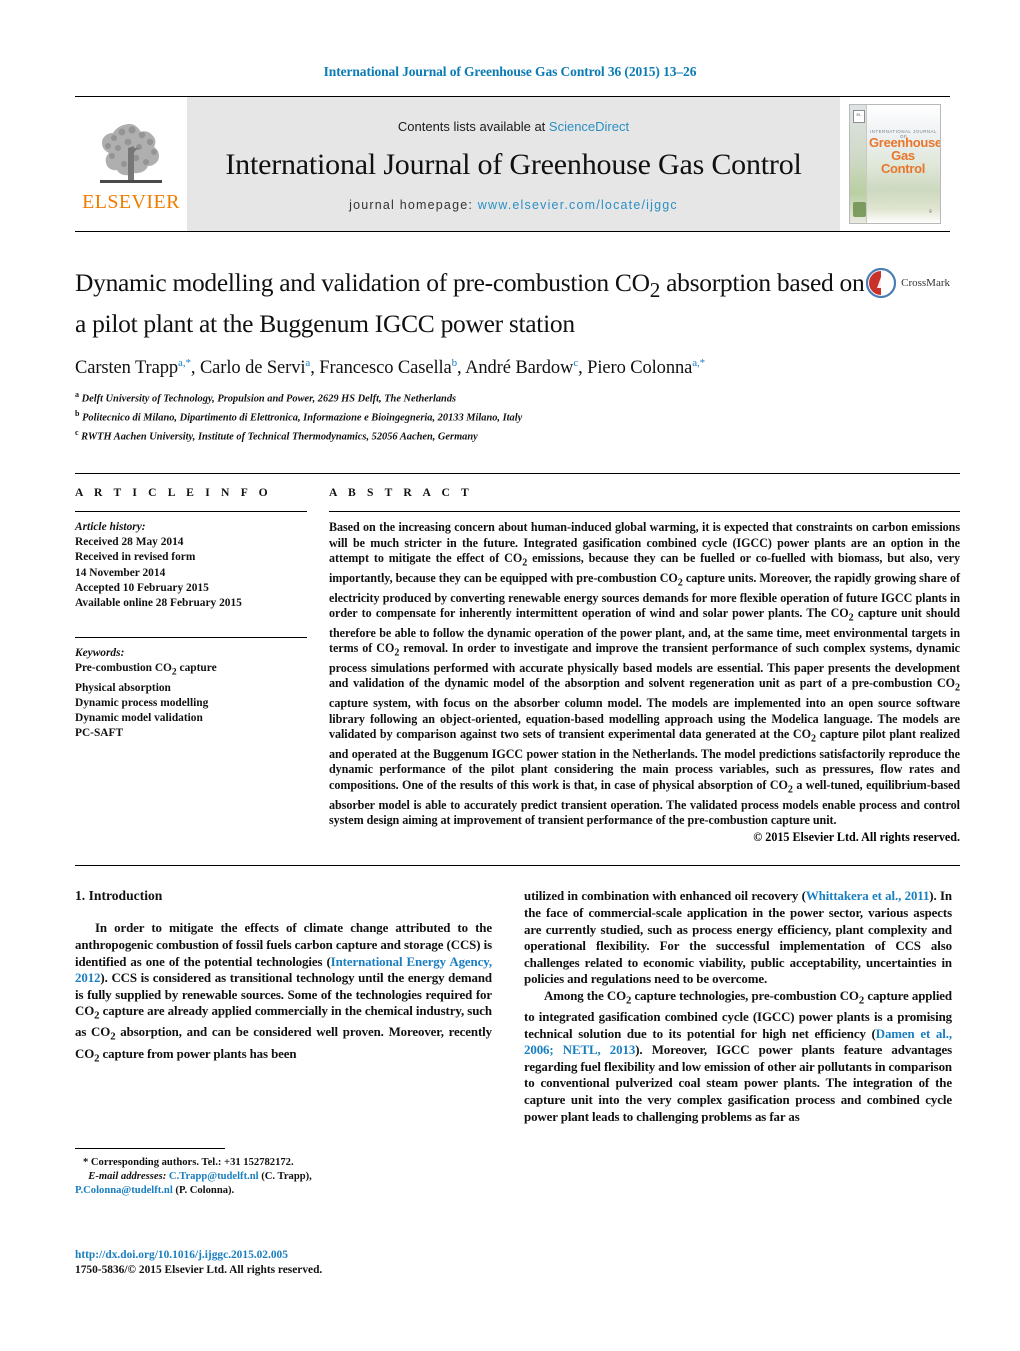 The height and width of the screenshot is (1351, 1020). Describe the element at coordinates (930, 212) in the screenshot. I see `cover-seal-icon: ⌾` at that location.